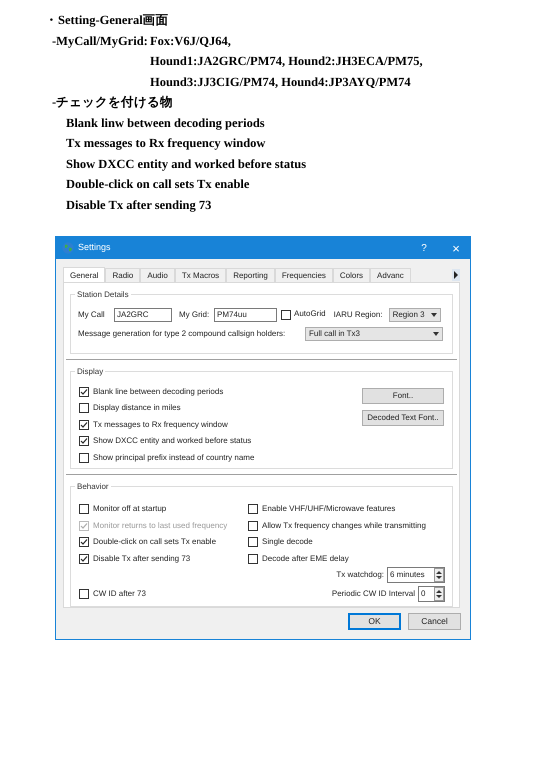 The width and height of the screenshot is (549, 770). I want to click on field-label: My Call, so click(92, 315).